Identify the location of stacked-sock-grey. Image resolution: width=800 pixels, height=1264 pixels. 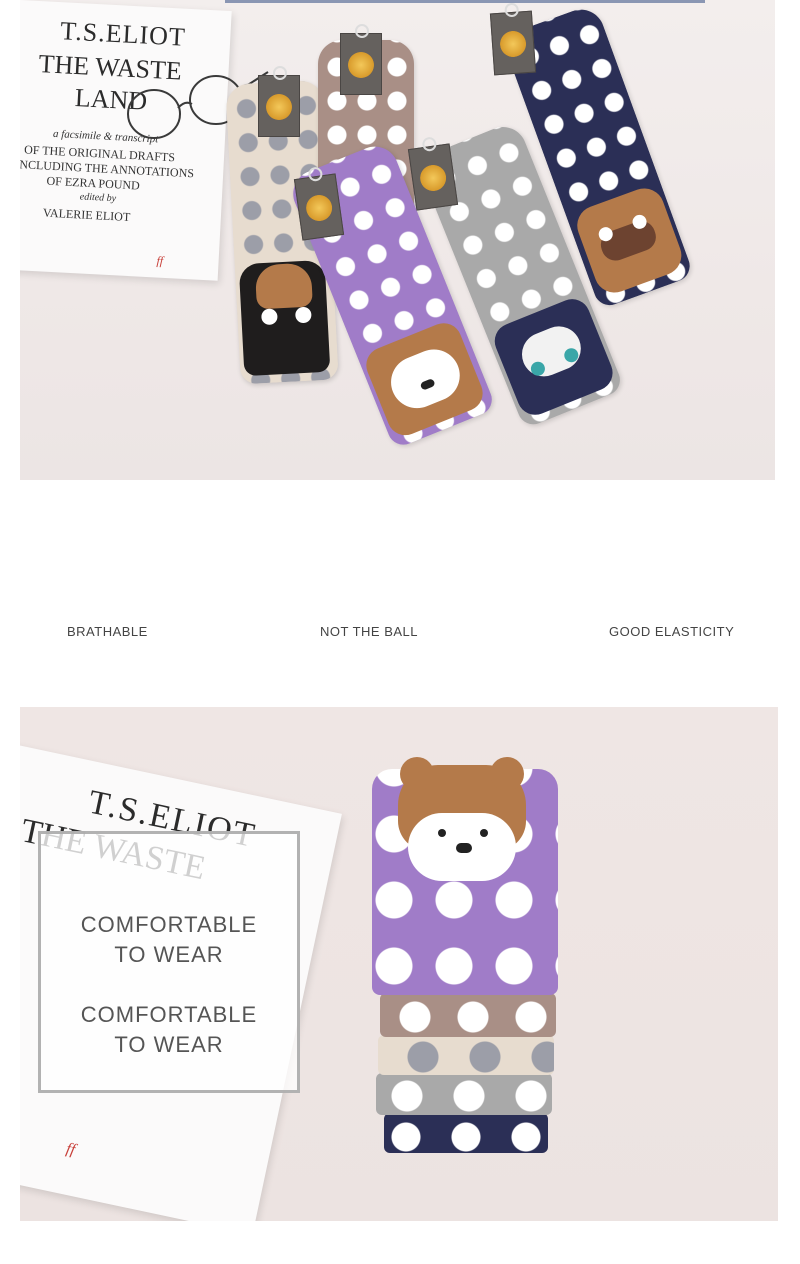
(464, 1094).